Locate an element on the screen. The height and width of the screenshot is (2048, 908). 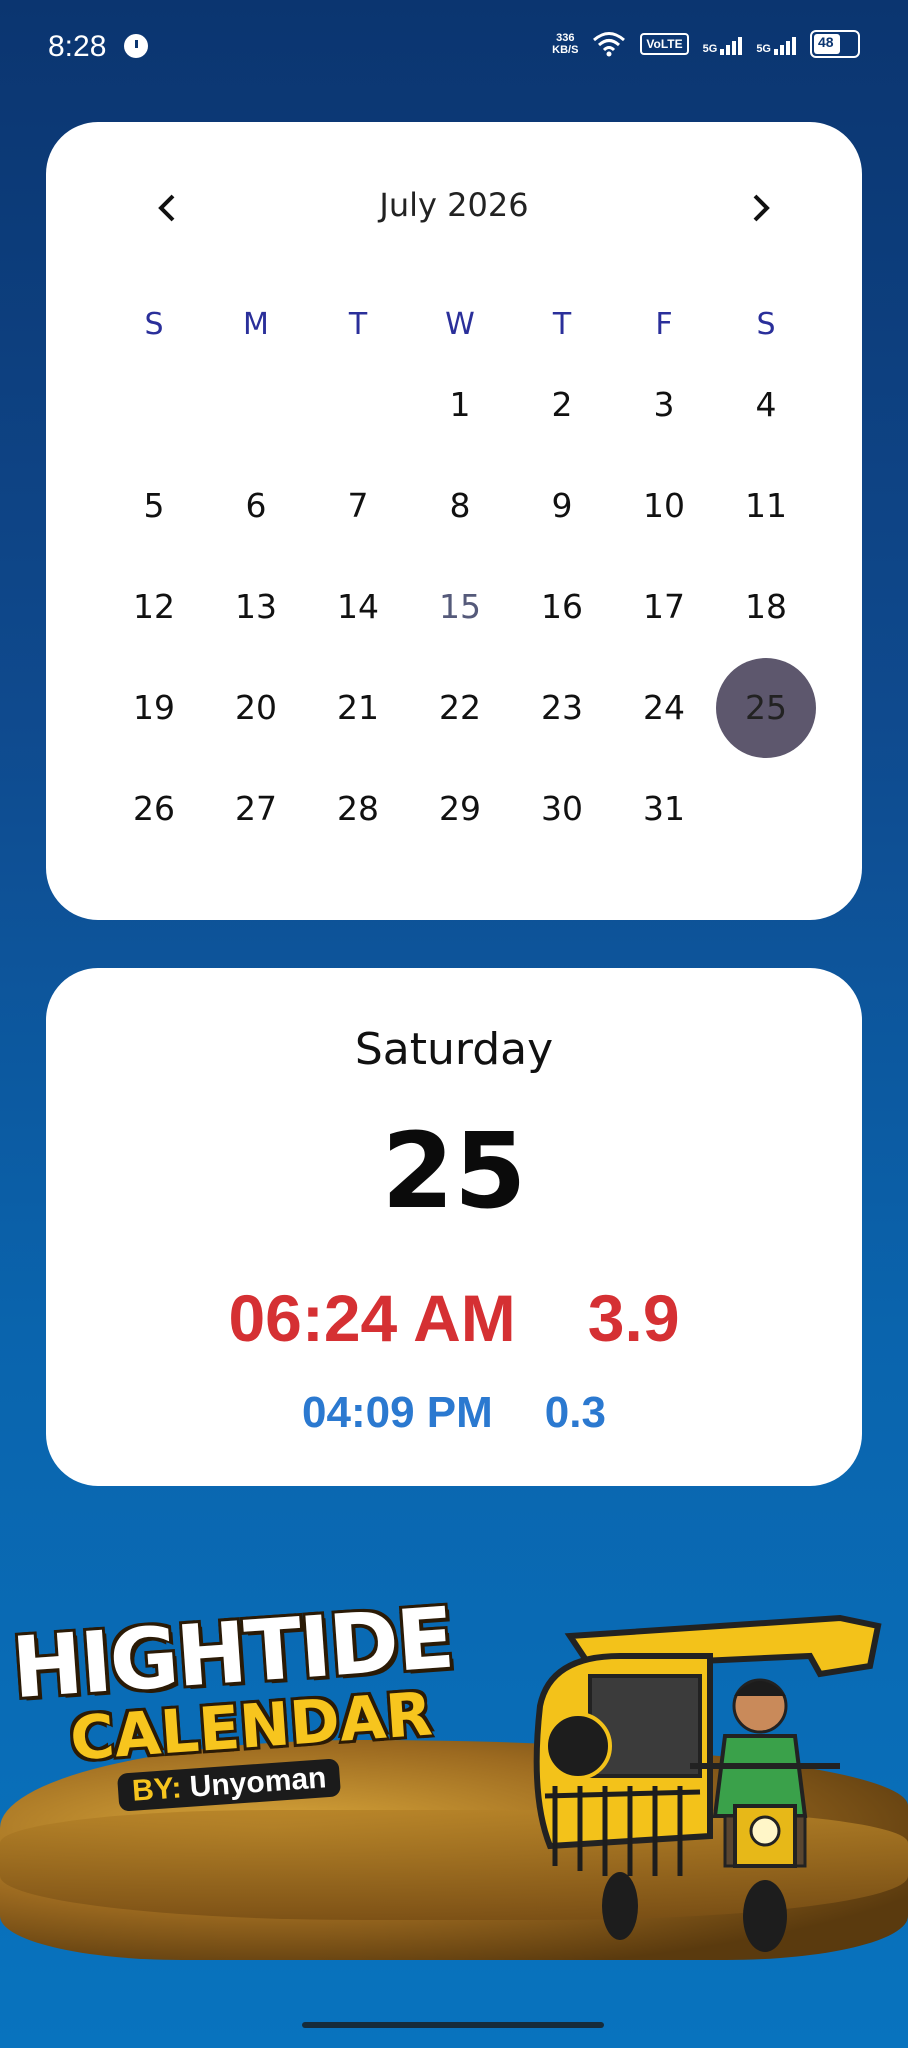
day-cell: 14 is located at coordinates (358, 606).